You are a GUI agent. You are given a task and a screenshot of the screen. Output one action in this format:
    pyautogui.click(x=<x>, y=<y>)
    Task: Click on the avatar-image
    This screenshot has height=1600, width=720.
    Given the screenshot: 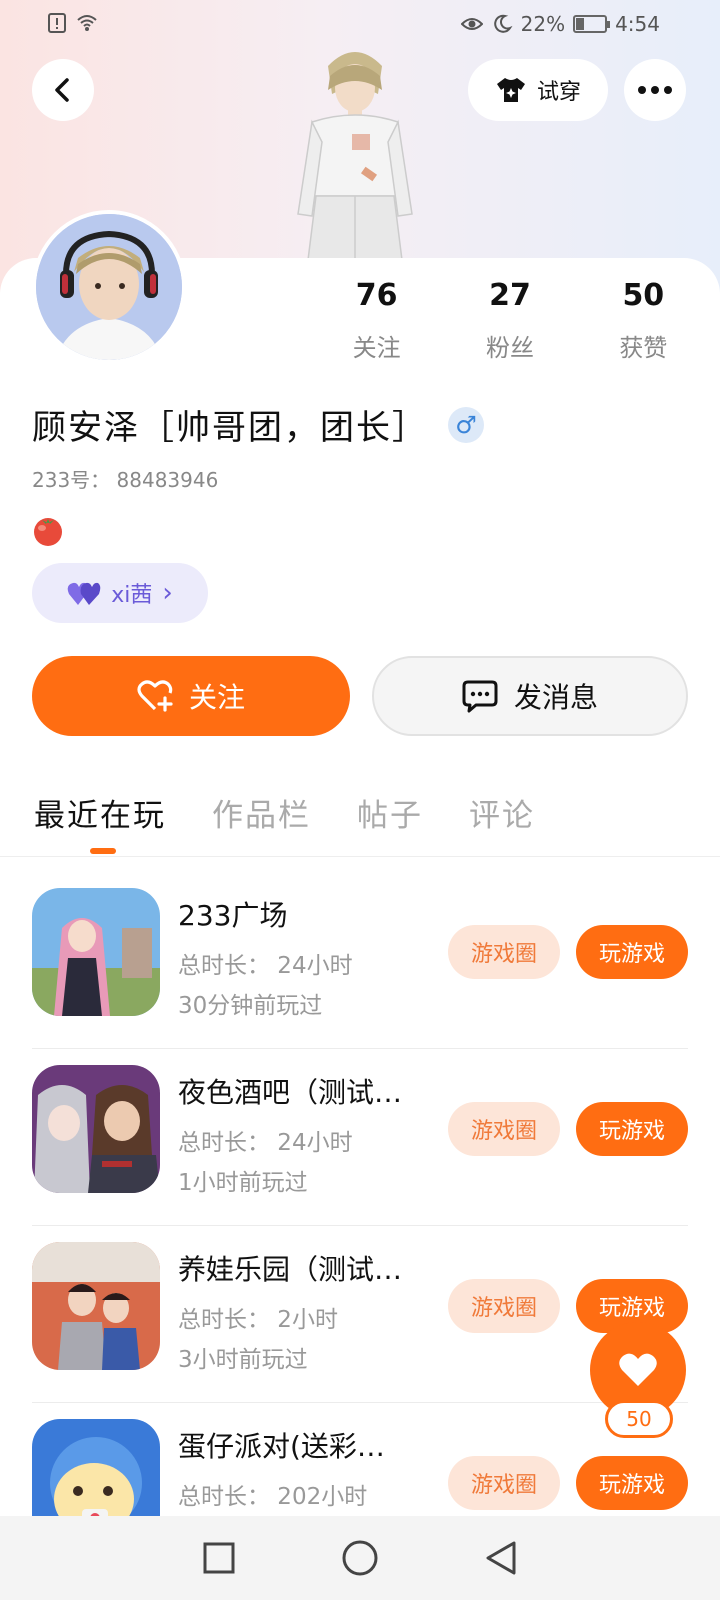 What is the action you would take?
    pyautogui.click(x=109, y=287)
    